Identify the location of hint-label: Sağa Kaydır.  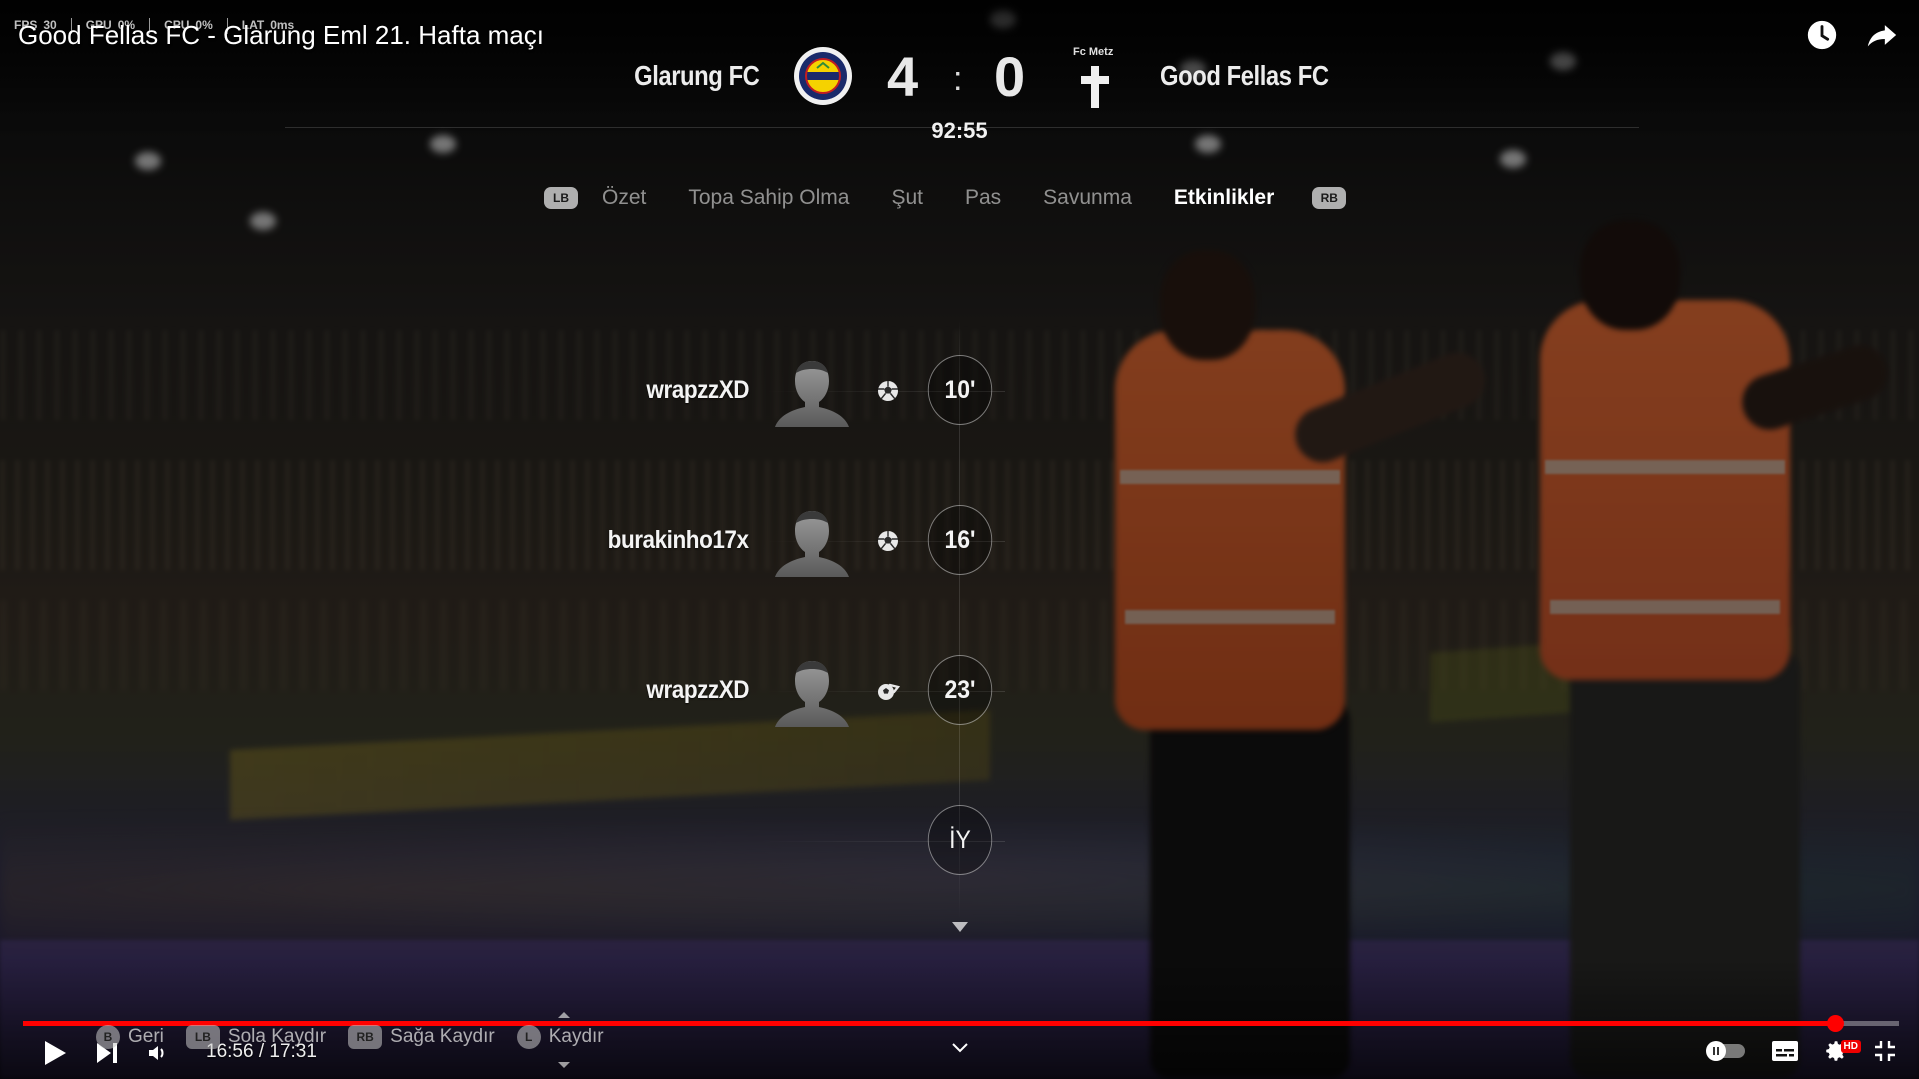
(442, 1036).